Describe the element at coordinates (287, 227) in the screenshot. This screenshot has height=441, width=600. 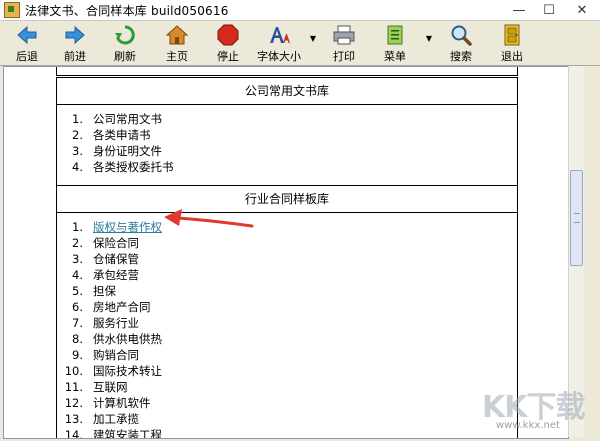
I see `list-item: 1. 版权与著作权` at that location.